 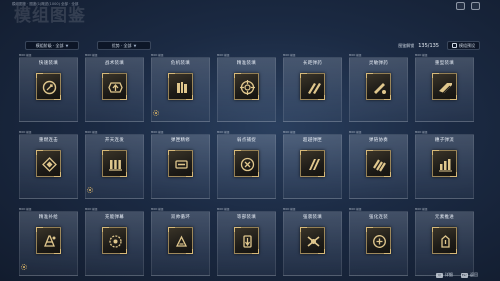 What do you see at coordinates (180, 217) in the screenshot?
I see `card-name: 双帅循环` at bounding box center [180, 217].